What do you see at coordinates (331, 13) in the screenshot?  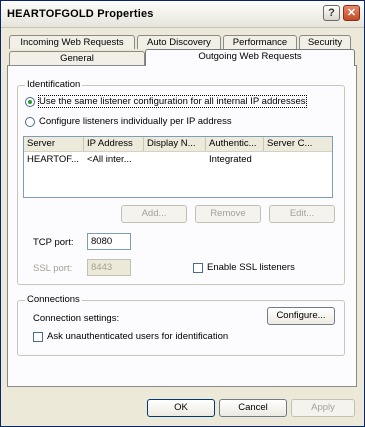 I see `help-button: ?` at bounding box center [331, 13].